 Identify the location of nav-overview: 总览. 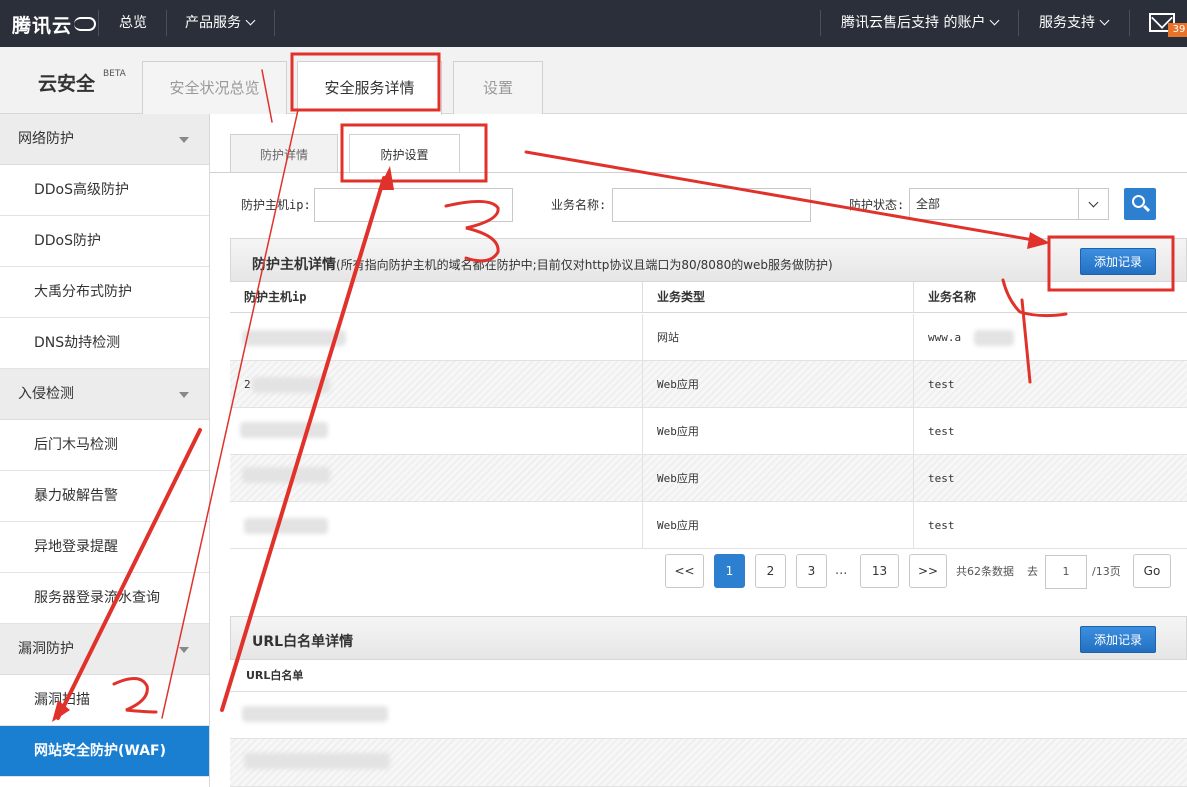
(133, 23).